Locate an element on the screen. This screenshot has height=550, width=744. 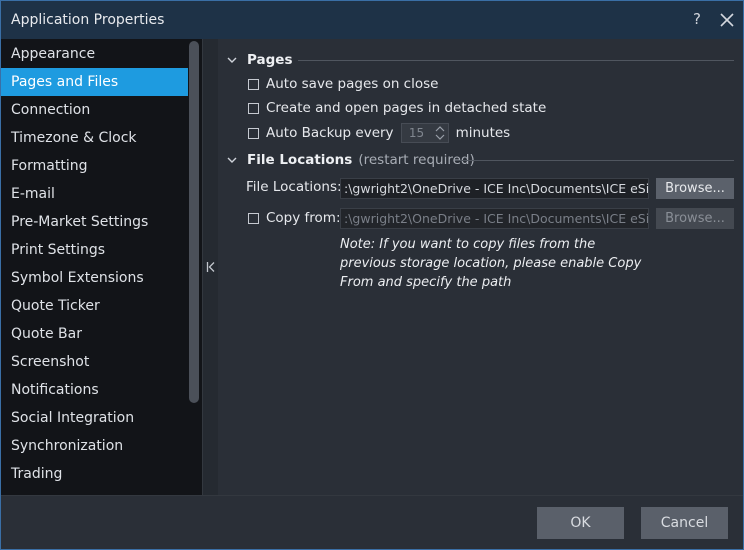
copy-from-row: Copy from: is located at coordinates (294, 218).